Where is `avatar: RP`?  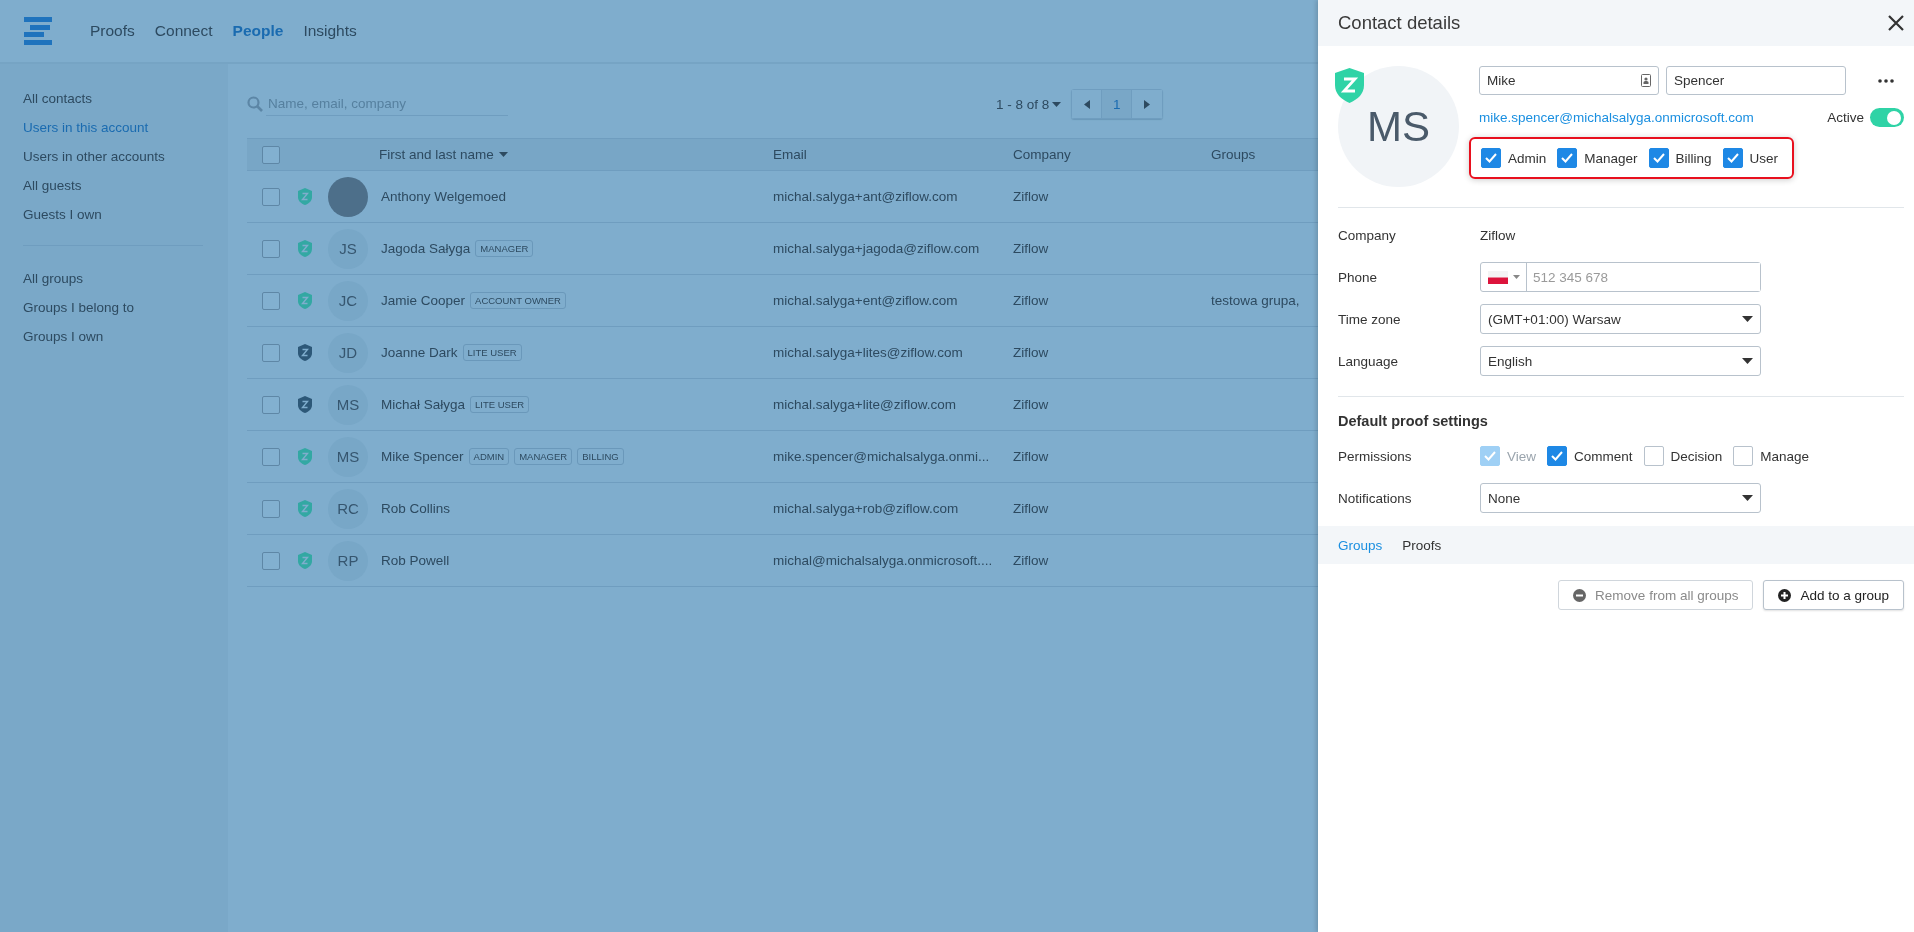 avatar: RP is located at coordinates (348, 560).